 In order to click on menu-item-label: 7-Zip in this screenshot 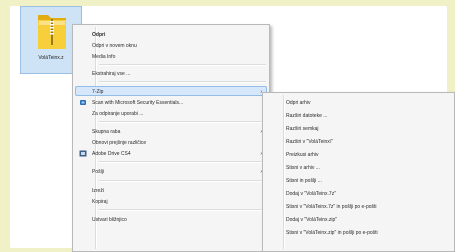, I will do `click(98, 92)`.